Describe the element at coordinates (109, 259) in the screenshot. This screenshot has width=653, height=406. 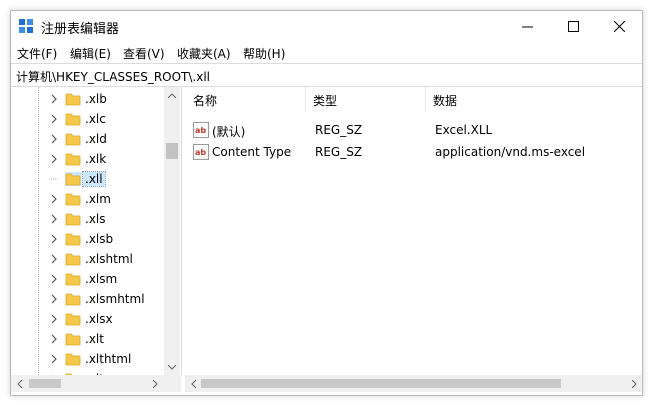
I see `tree-item-label: .xlshtml` at that location.